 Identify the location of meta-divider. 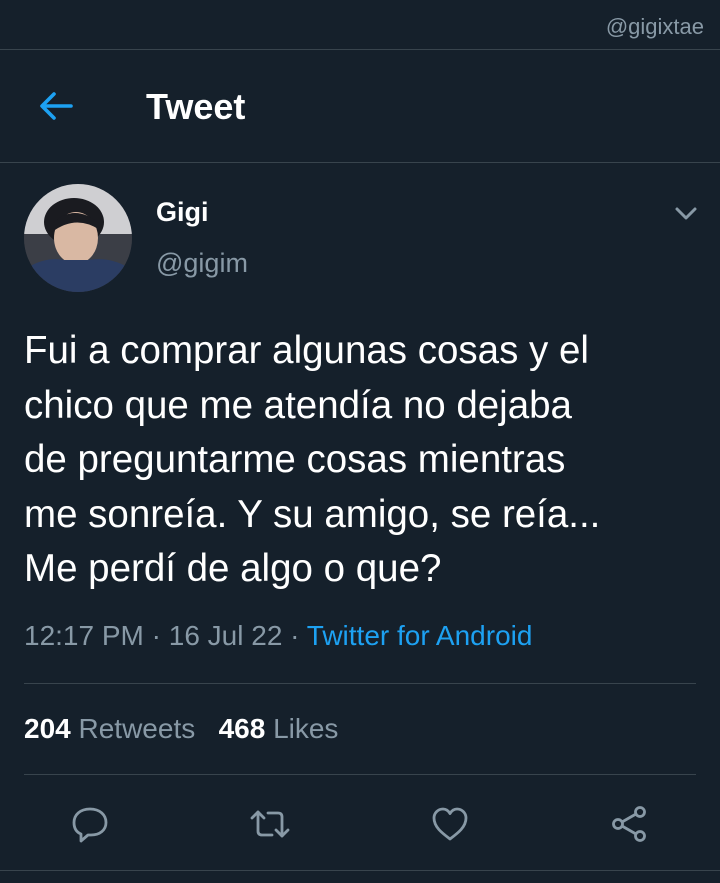
(360, 683).